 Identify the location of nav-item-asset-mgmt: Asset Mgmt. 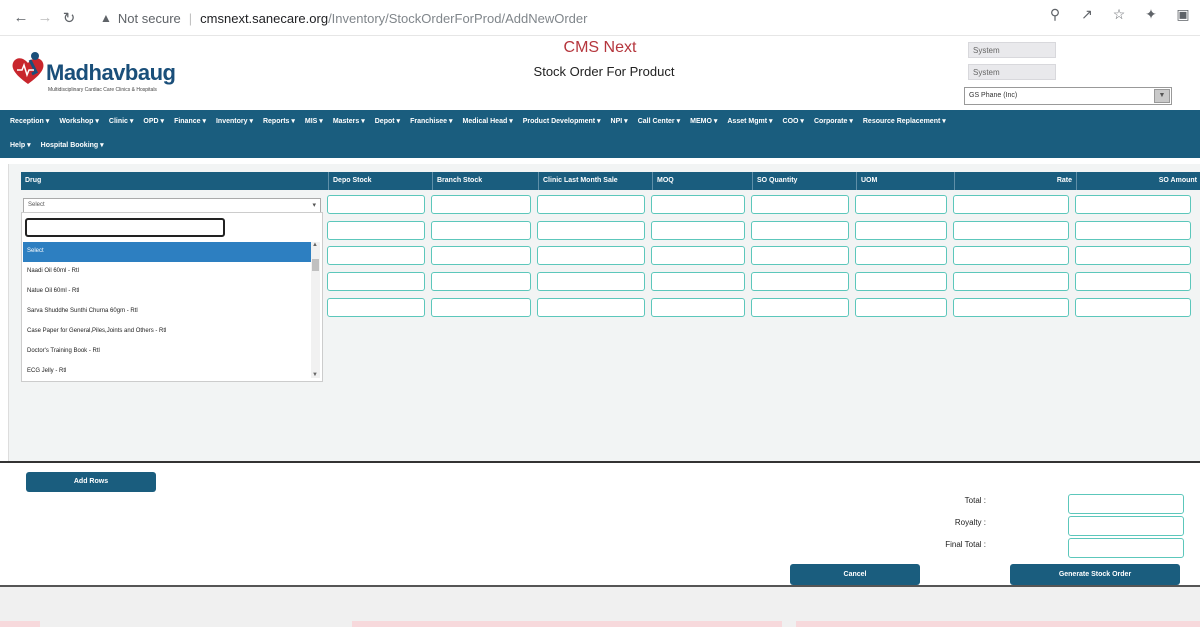
(749, 121).